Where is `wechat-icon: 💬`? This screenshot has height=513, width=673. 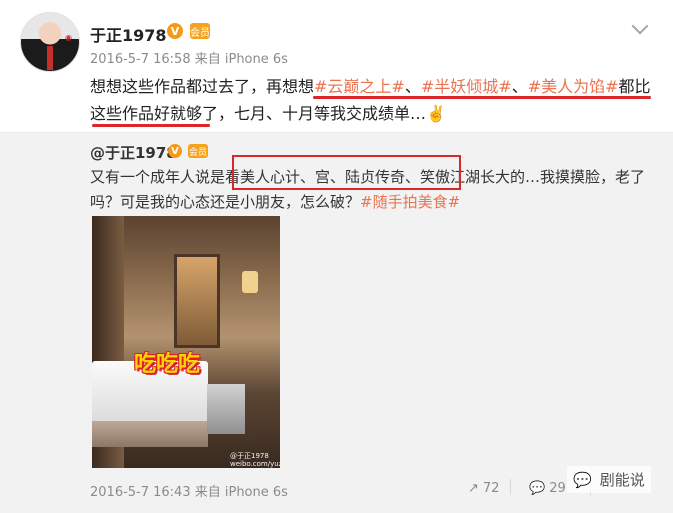
wechat-icon: 💬 is located at coordinates (582, 479).